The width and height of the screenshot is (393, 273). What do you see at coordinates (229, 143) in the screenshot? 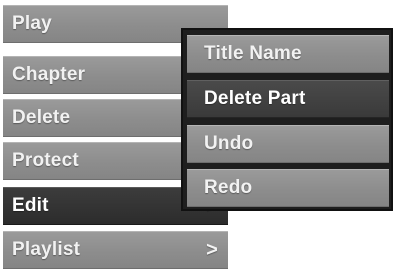
I see `submenu-item-label: Undo` at bounding box center [229, 143].